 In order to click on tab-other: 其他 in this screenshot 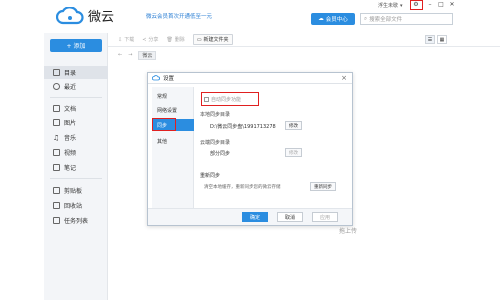, I will do `click(173, 141)`.